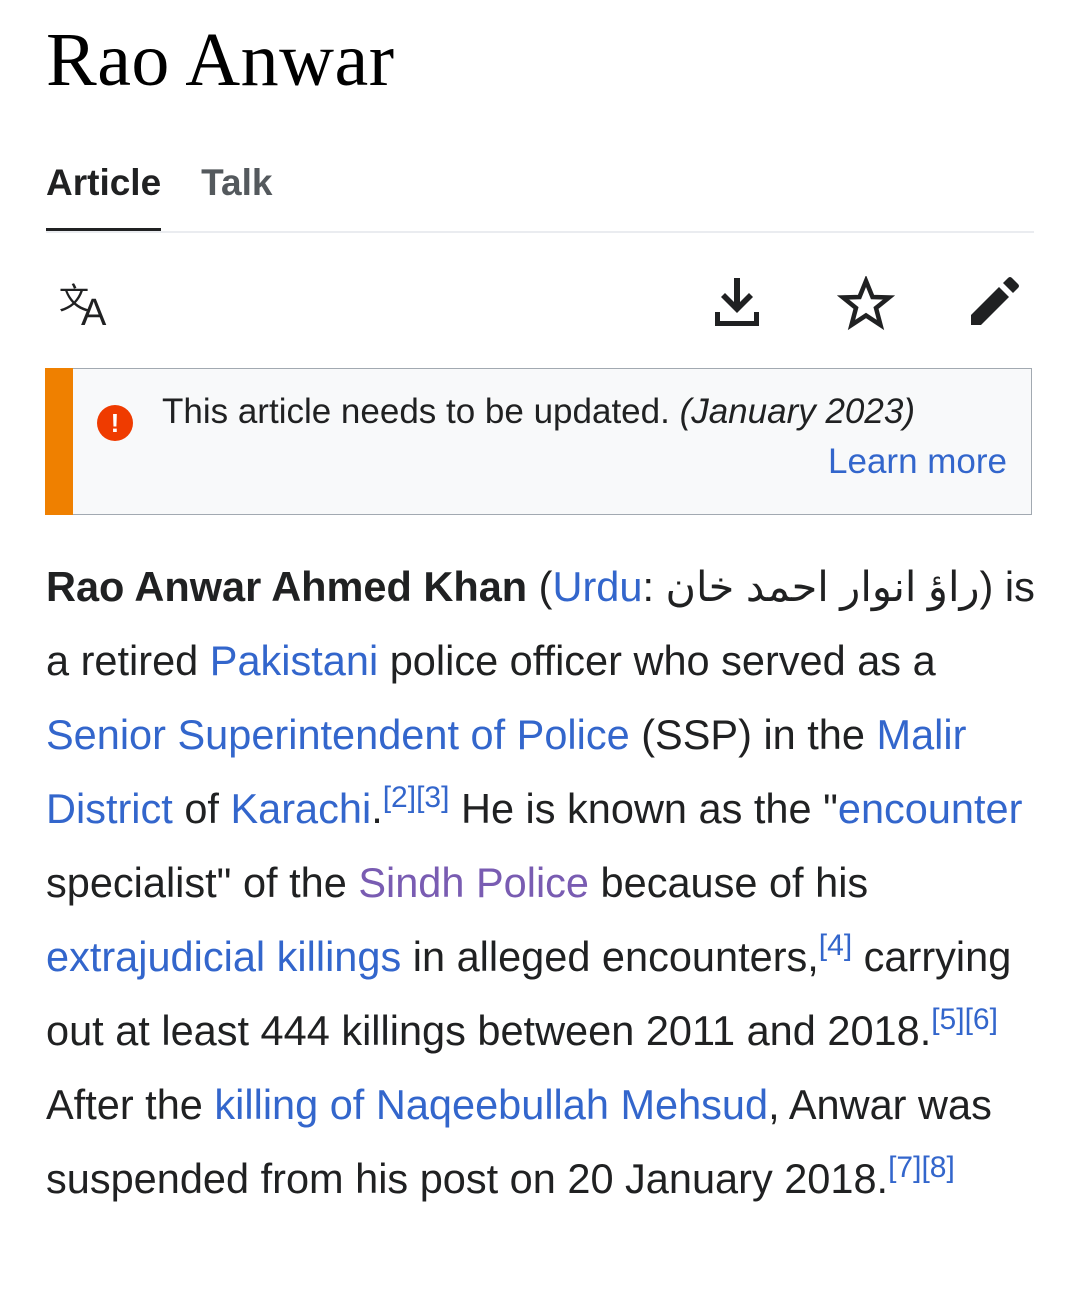 This screenshot has width=1080, height=1303. I want to click on learn-more-link: Learn more, so click(917, 462).